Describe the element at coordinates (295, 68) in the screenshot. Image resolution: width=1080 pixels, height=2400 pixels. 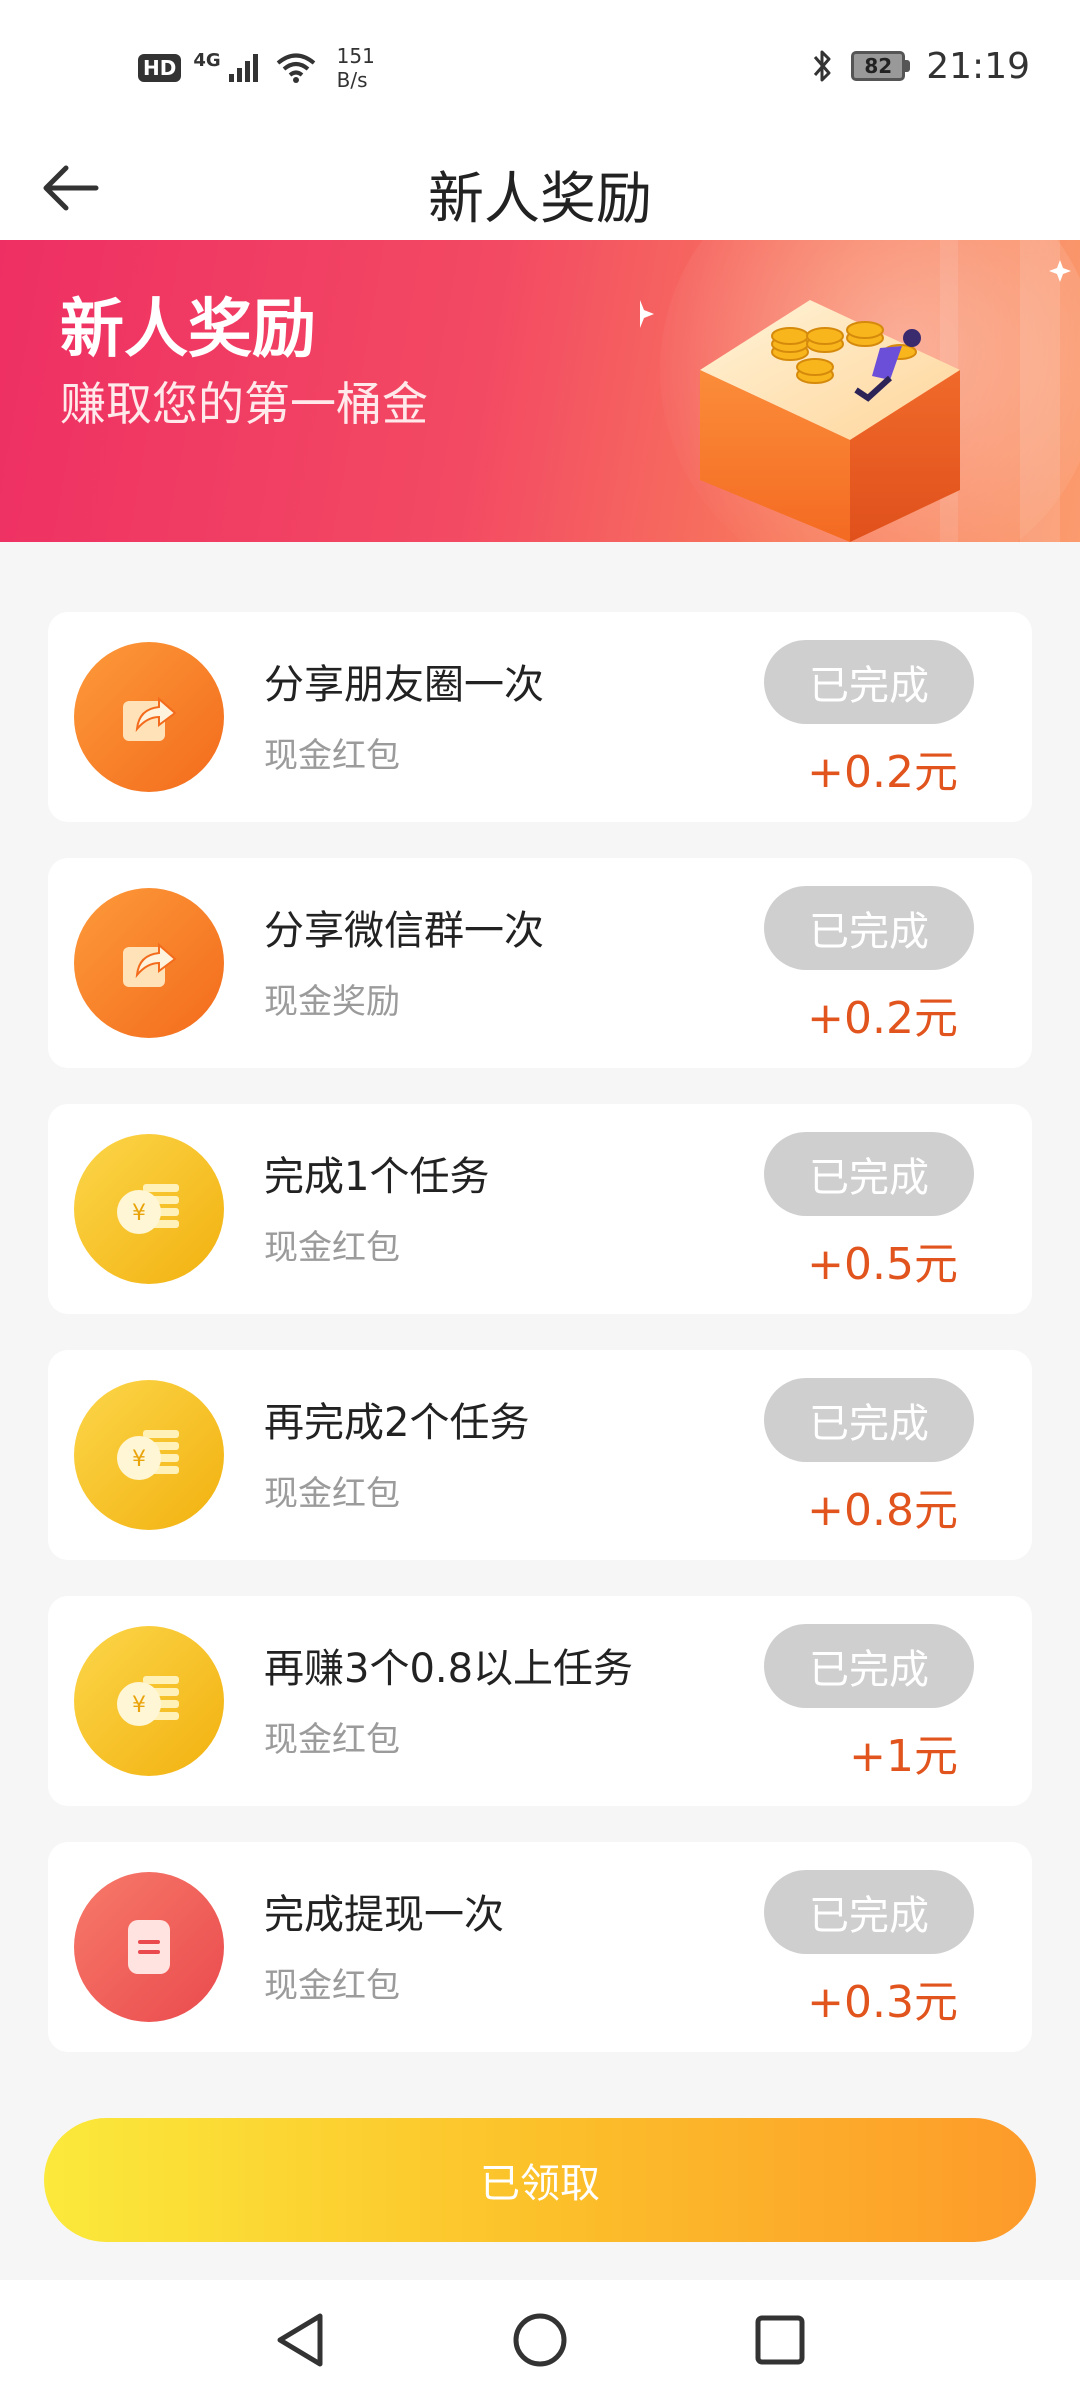
I see `wifi-icon` at that location.